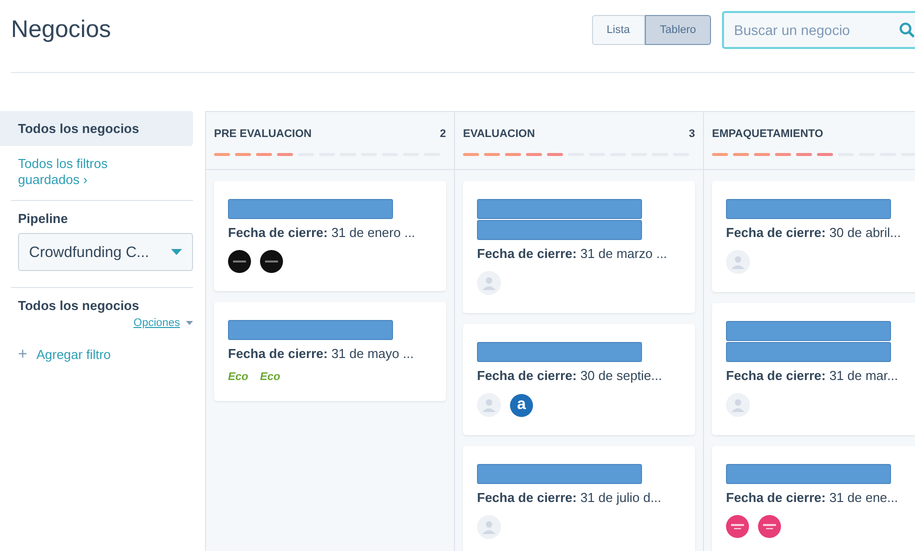 The image size is (915, 551). Describe the element at coordinates (499, 134) in the screenshot. I see `column-title: EVALUACION` at that location.